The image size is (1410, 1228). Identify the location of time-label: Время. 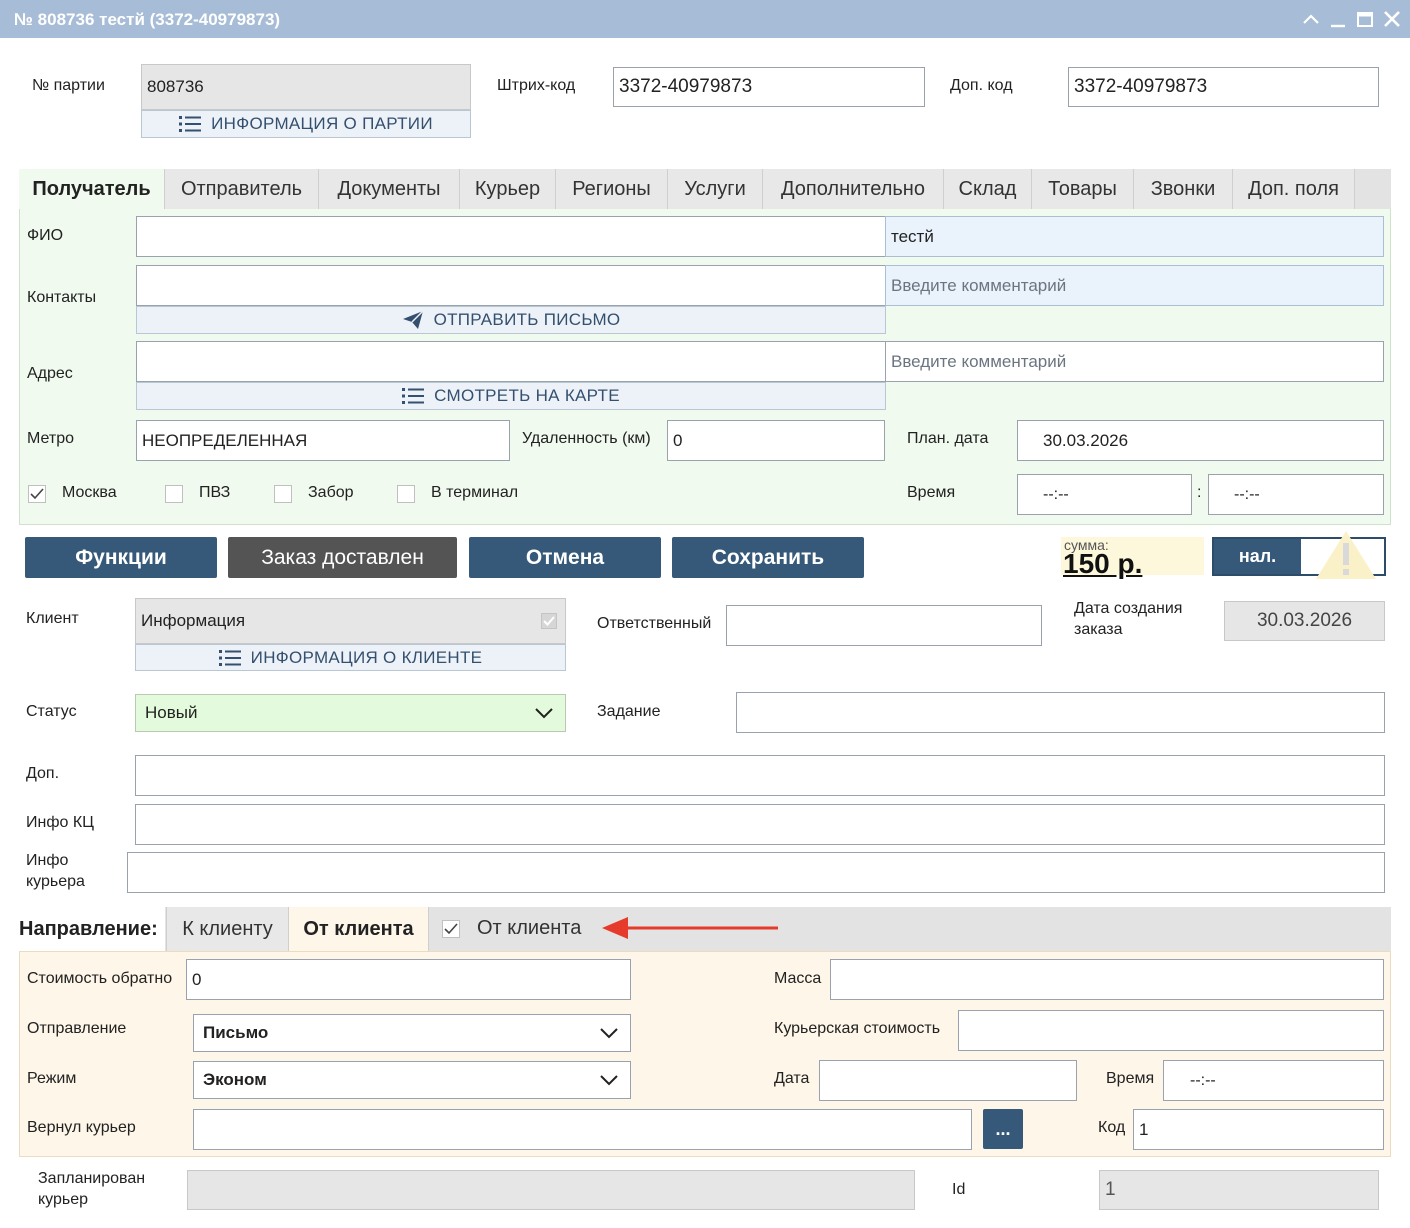
(931, 492).